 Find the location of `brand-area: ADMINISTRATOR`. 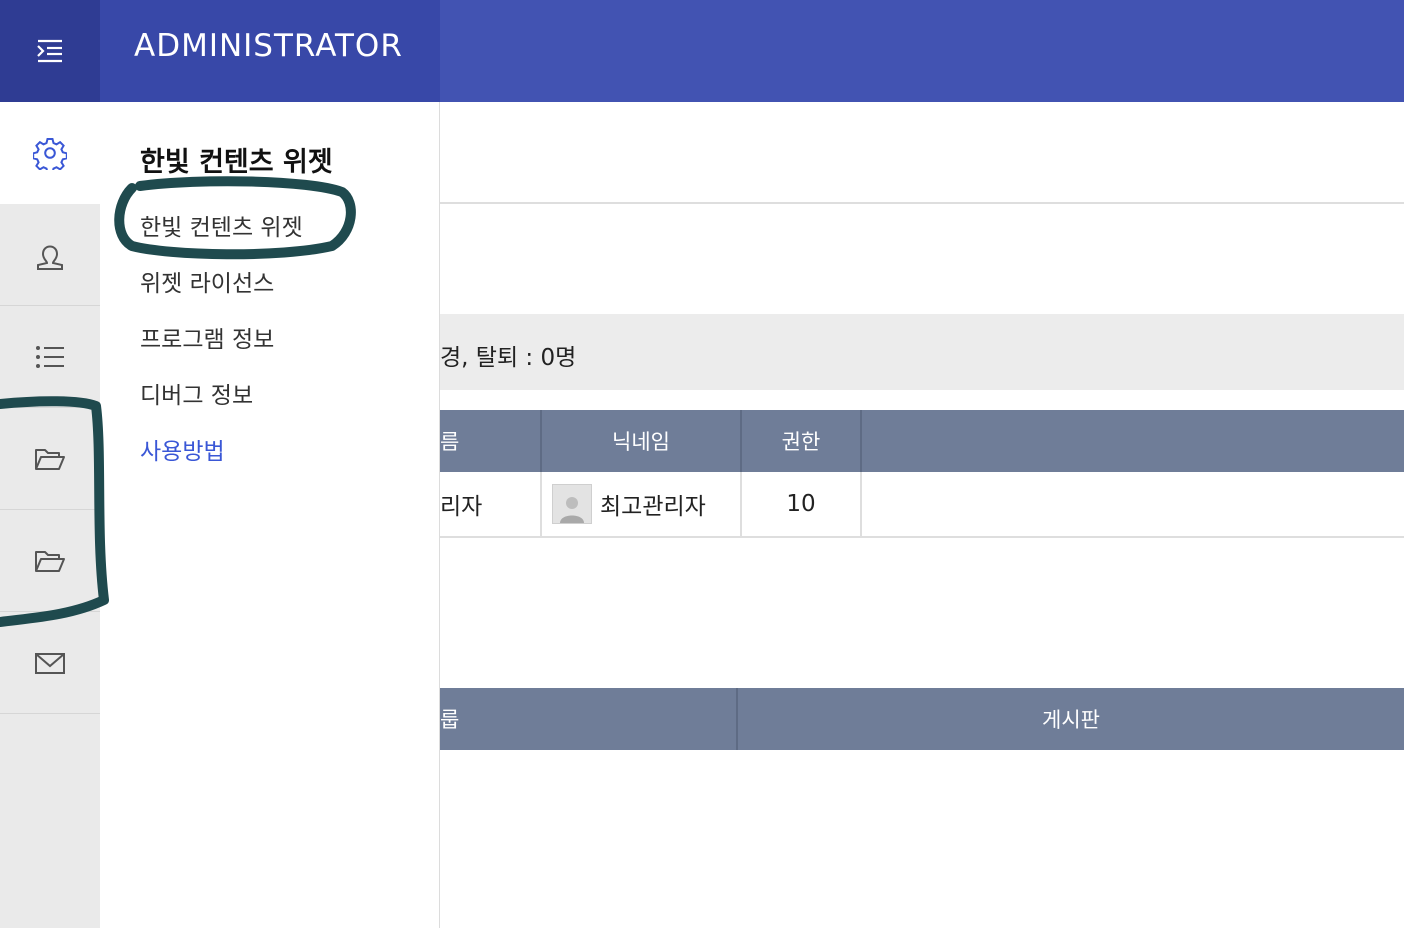

brand-area: ADMINISTRATOR is located at coordinates (270, 51).